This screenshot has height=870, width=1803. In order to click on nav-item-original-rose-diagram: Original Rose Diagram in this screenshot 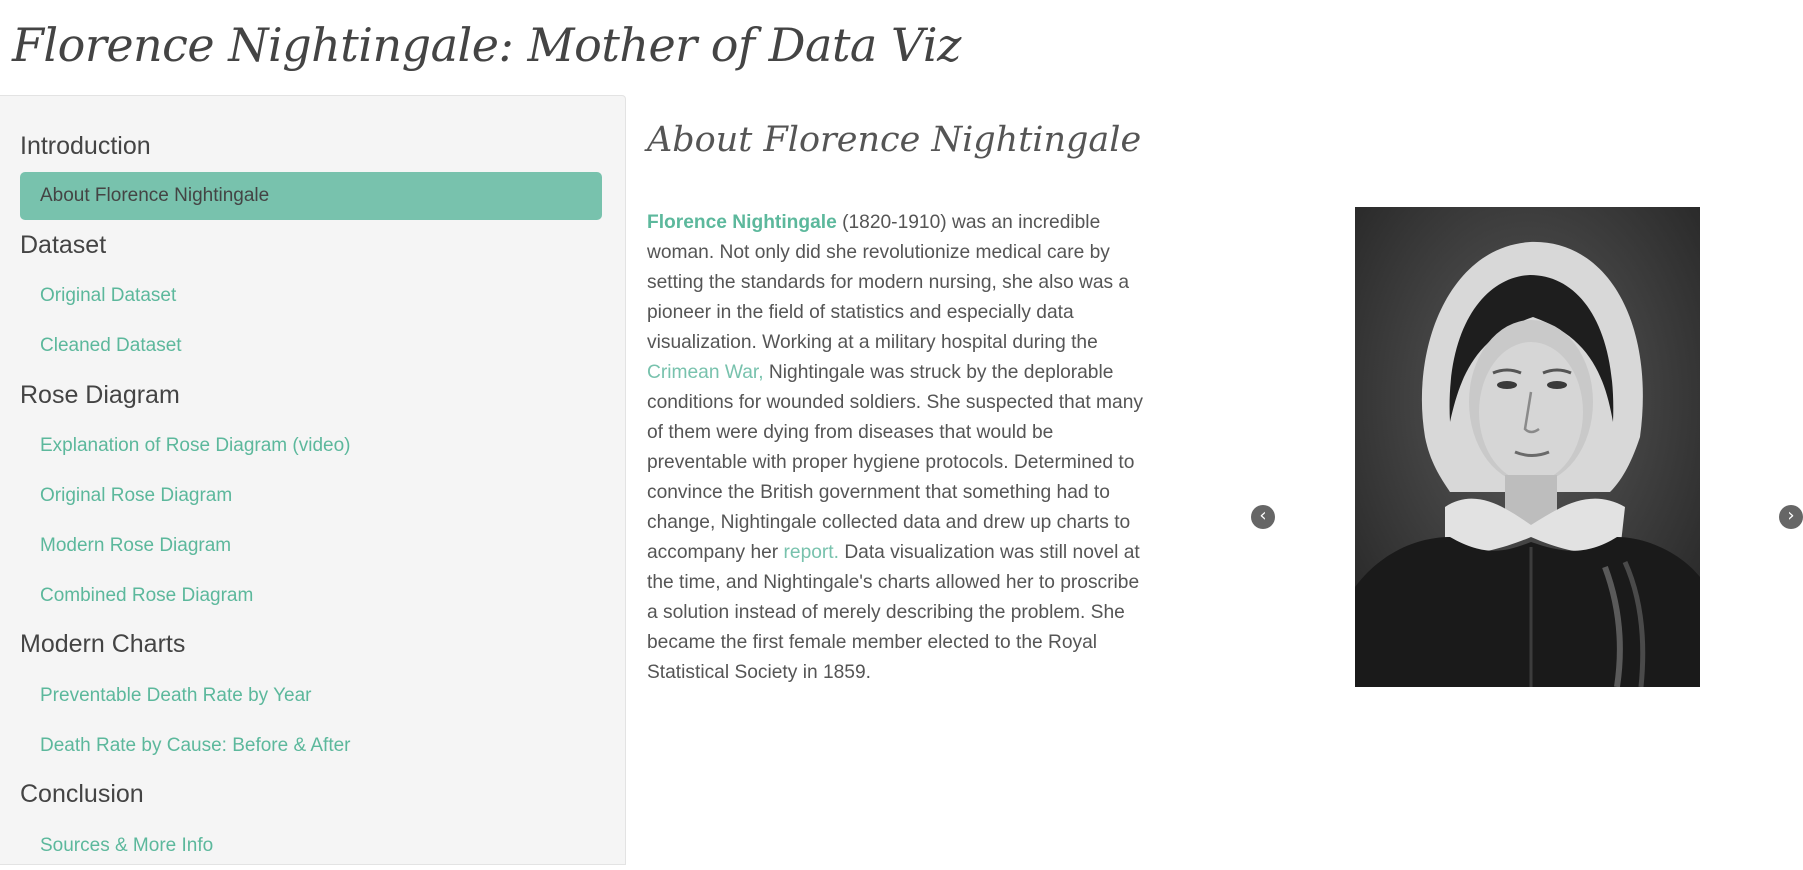, I will do `click(311, 496)`.